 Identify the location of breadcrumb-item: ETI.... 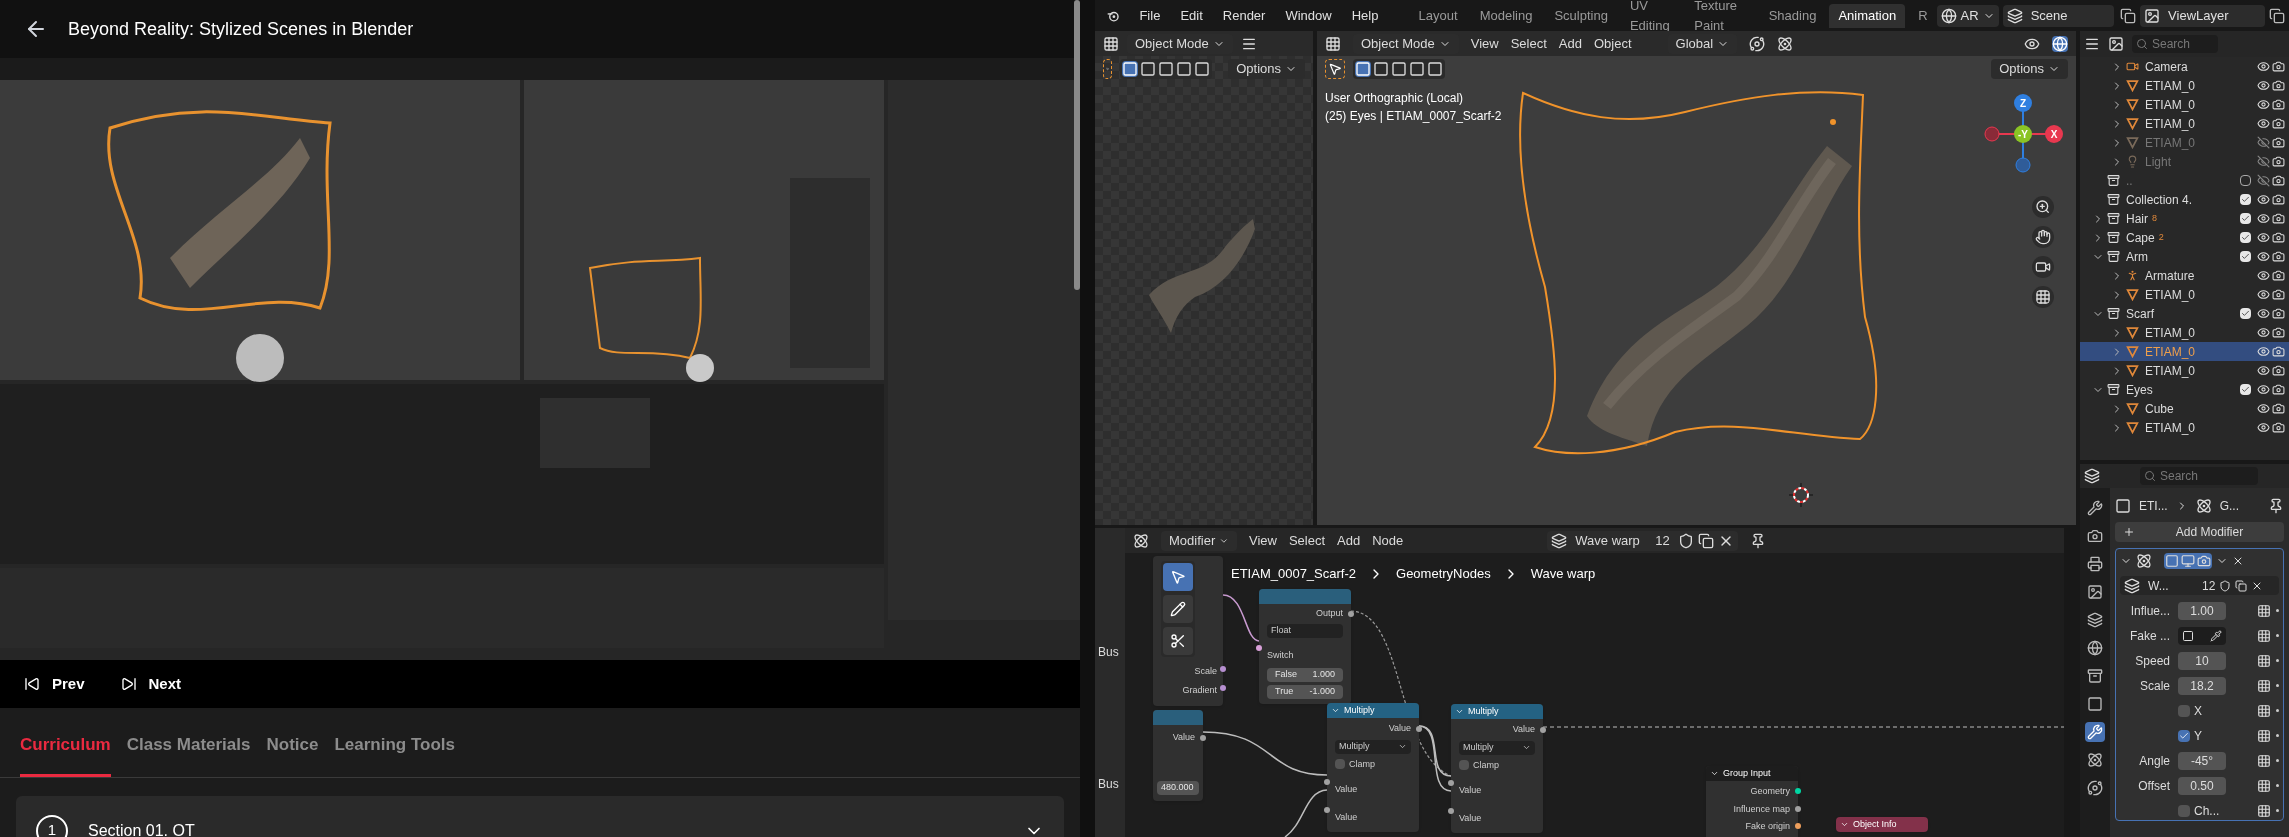
(2153, 506).